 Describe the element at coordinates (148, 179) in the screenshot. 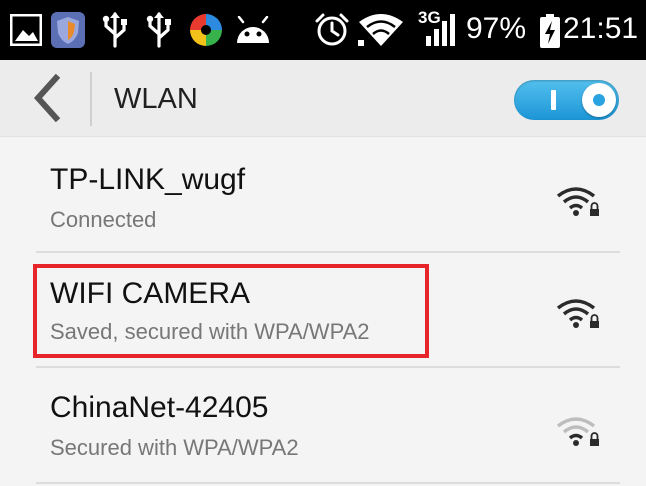

I see `network-ssid: TP-LINK_wugf` at that location.